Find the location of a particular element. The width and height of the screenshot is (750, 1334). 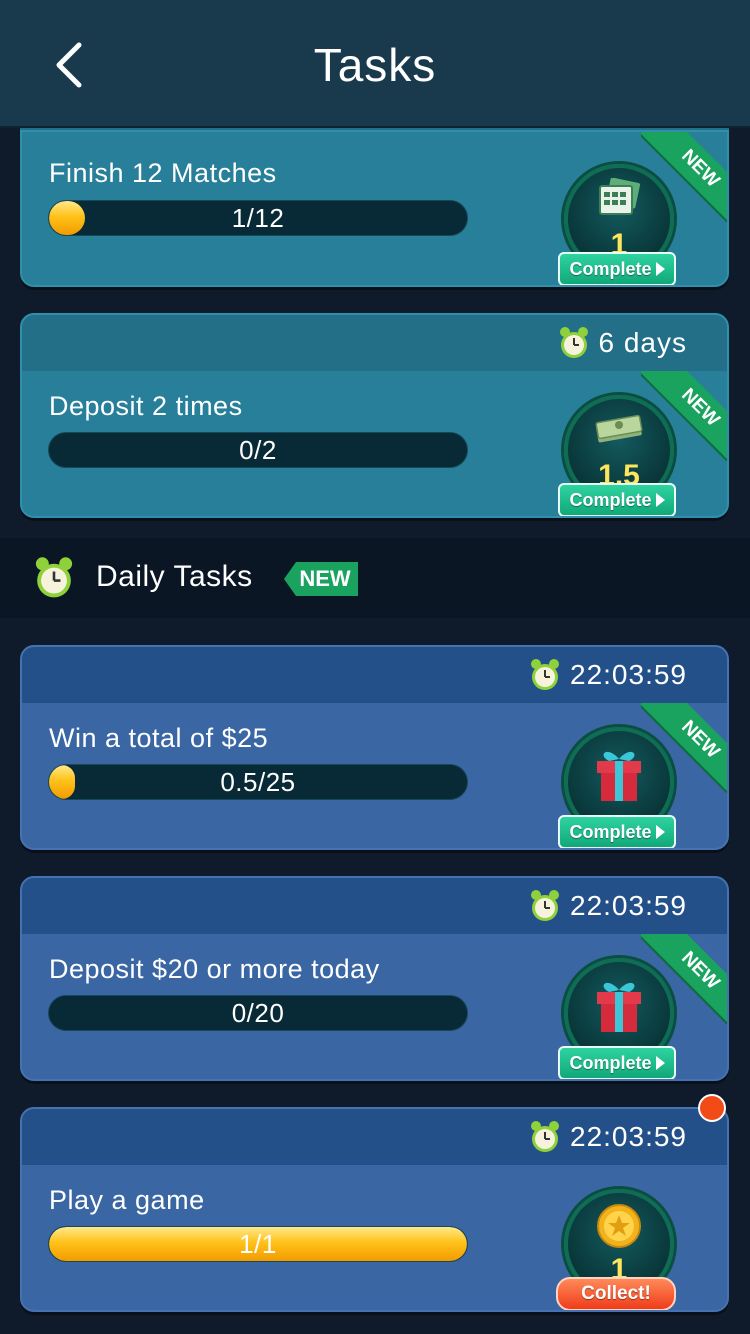

progress-bar: 1/1 is located at coordinates (258, 1244).